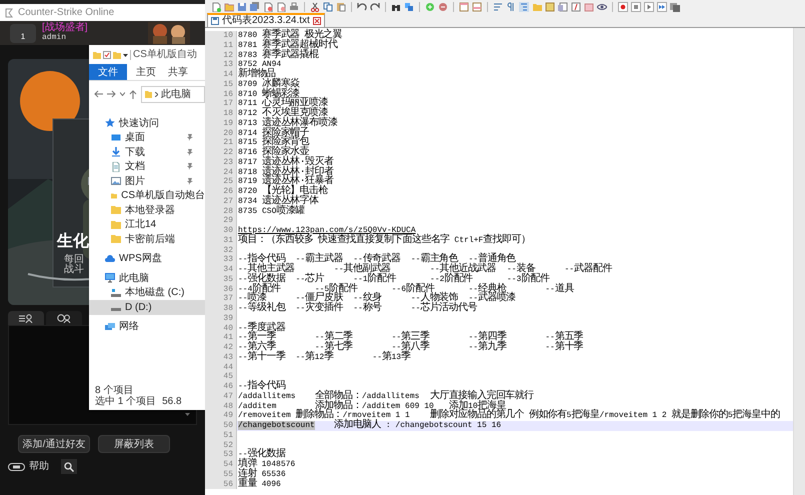 This screenshot has width=805, height=495. Describe the element at coordinates (268, 7) in the screenshot. I see `close-file-icon` at that location.